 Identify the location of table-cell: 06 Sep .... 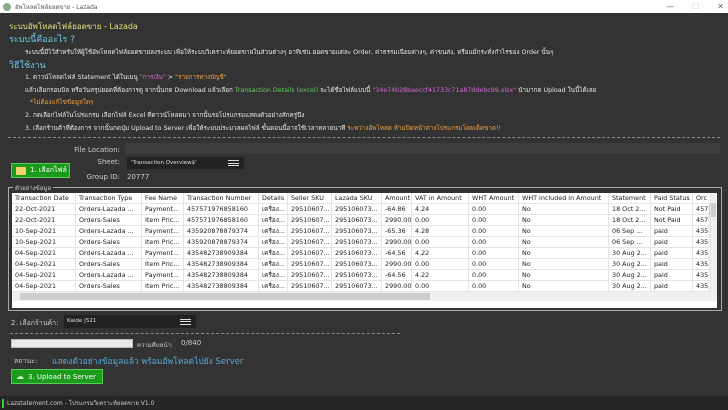
(630, 231).